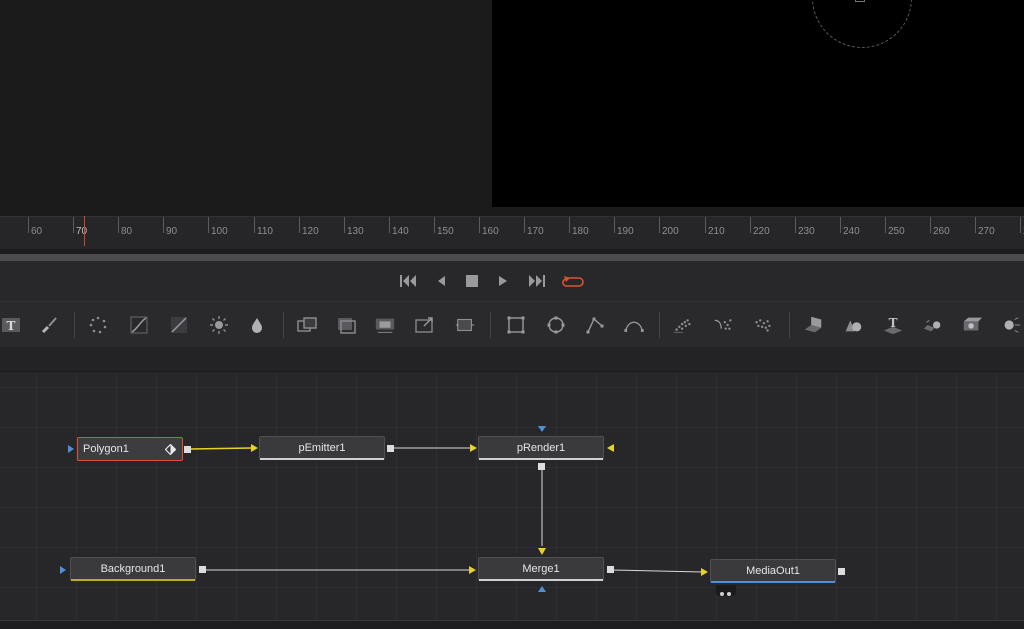 Image resolution: width=1024 pixels, height=629 pixels. What do you see at coordinates (187, 449) in the screenshot?
I see `polygon-output-port` at bounding box center [187, 449].